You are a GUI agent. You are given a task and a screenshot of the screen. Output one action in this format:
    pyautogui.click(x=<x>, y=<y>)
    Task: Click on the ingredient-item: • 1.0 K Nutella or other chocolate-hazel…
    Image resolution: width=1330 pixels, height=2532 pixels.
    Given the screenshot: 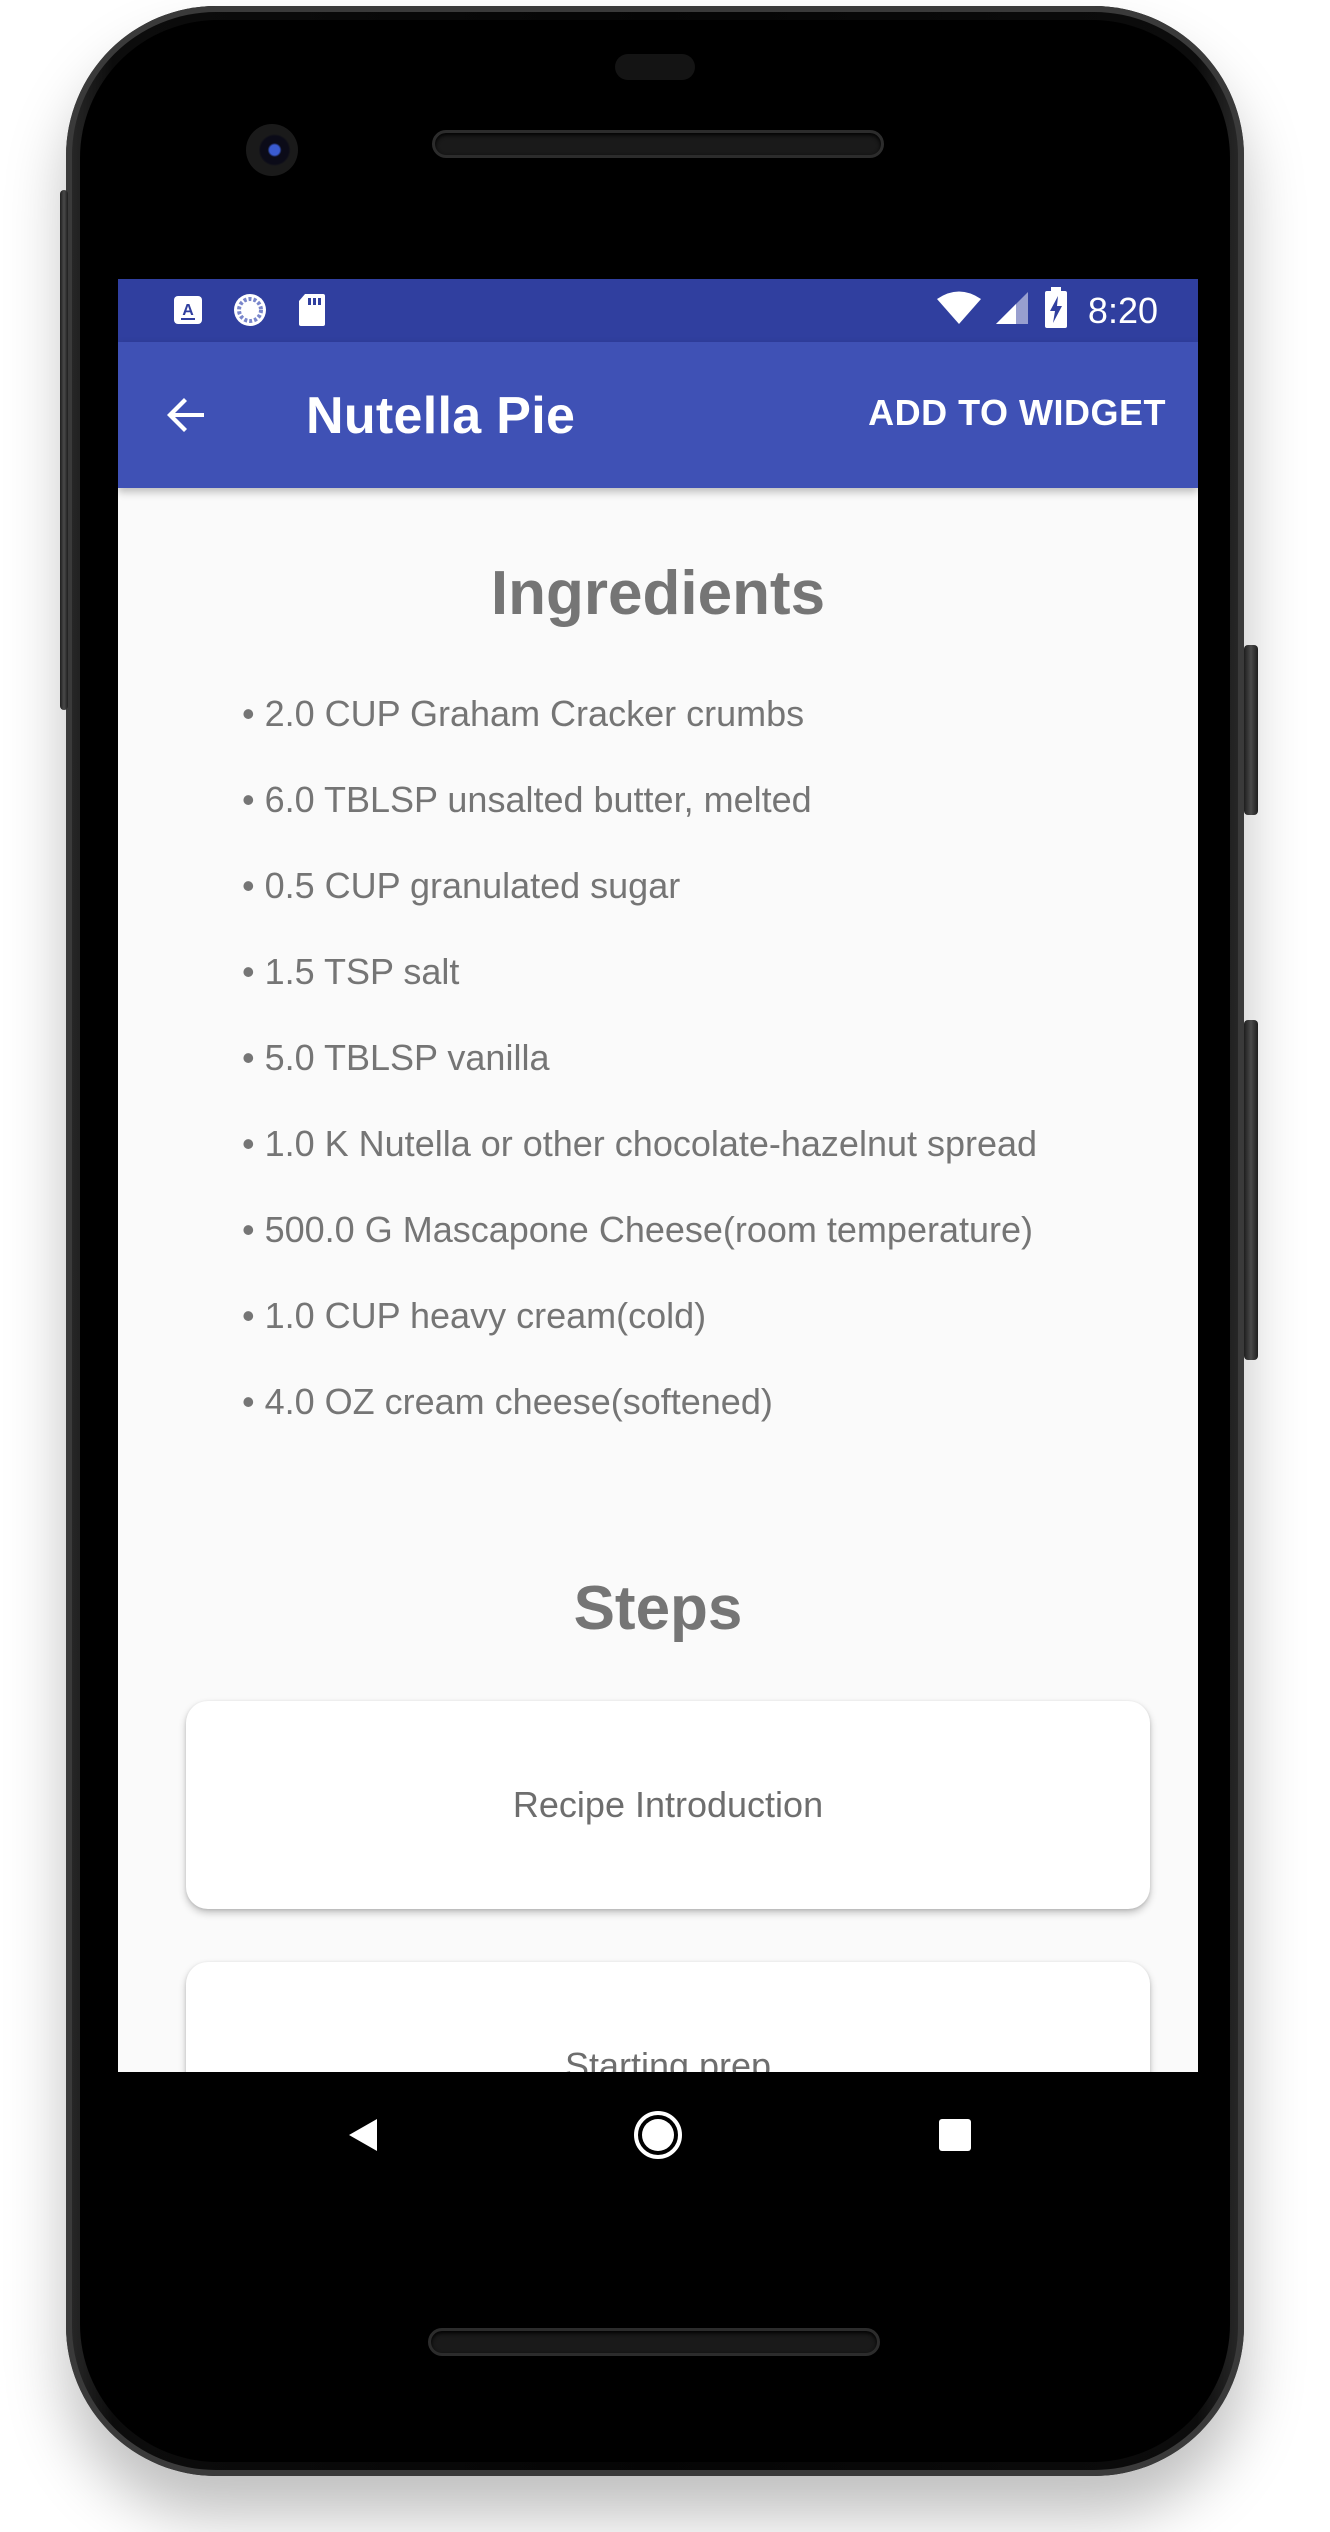 What is the action you would take?
    pyautogui.click(x=640, y=1143)
    